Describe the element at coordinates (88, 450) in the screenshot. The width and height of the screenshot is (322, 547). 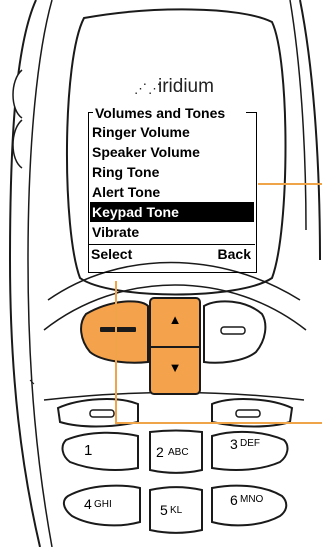
I see `key-1-digit: 1` at that location.